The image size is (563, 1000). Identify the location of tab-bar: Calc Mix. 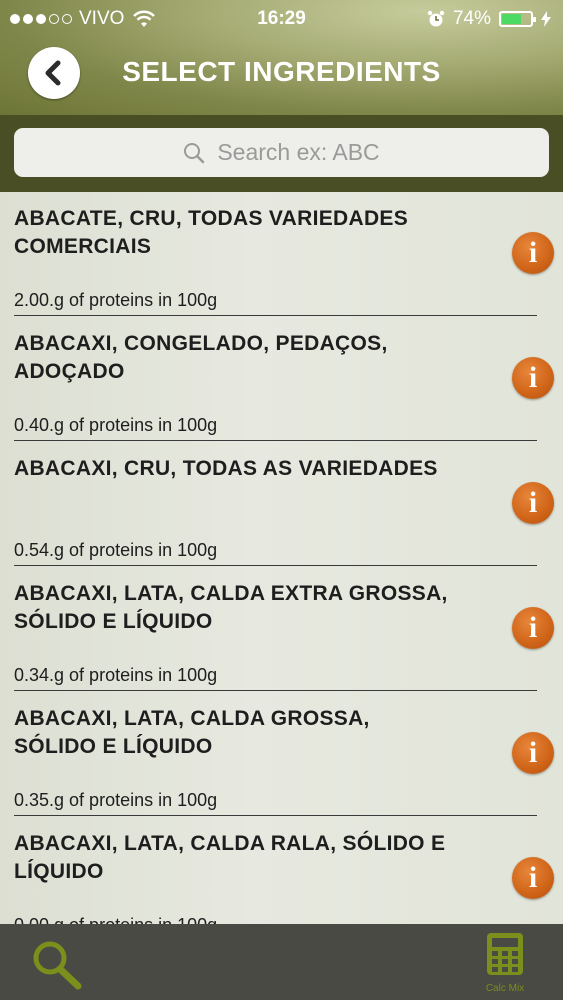
(281, 962).